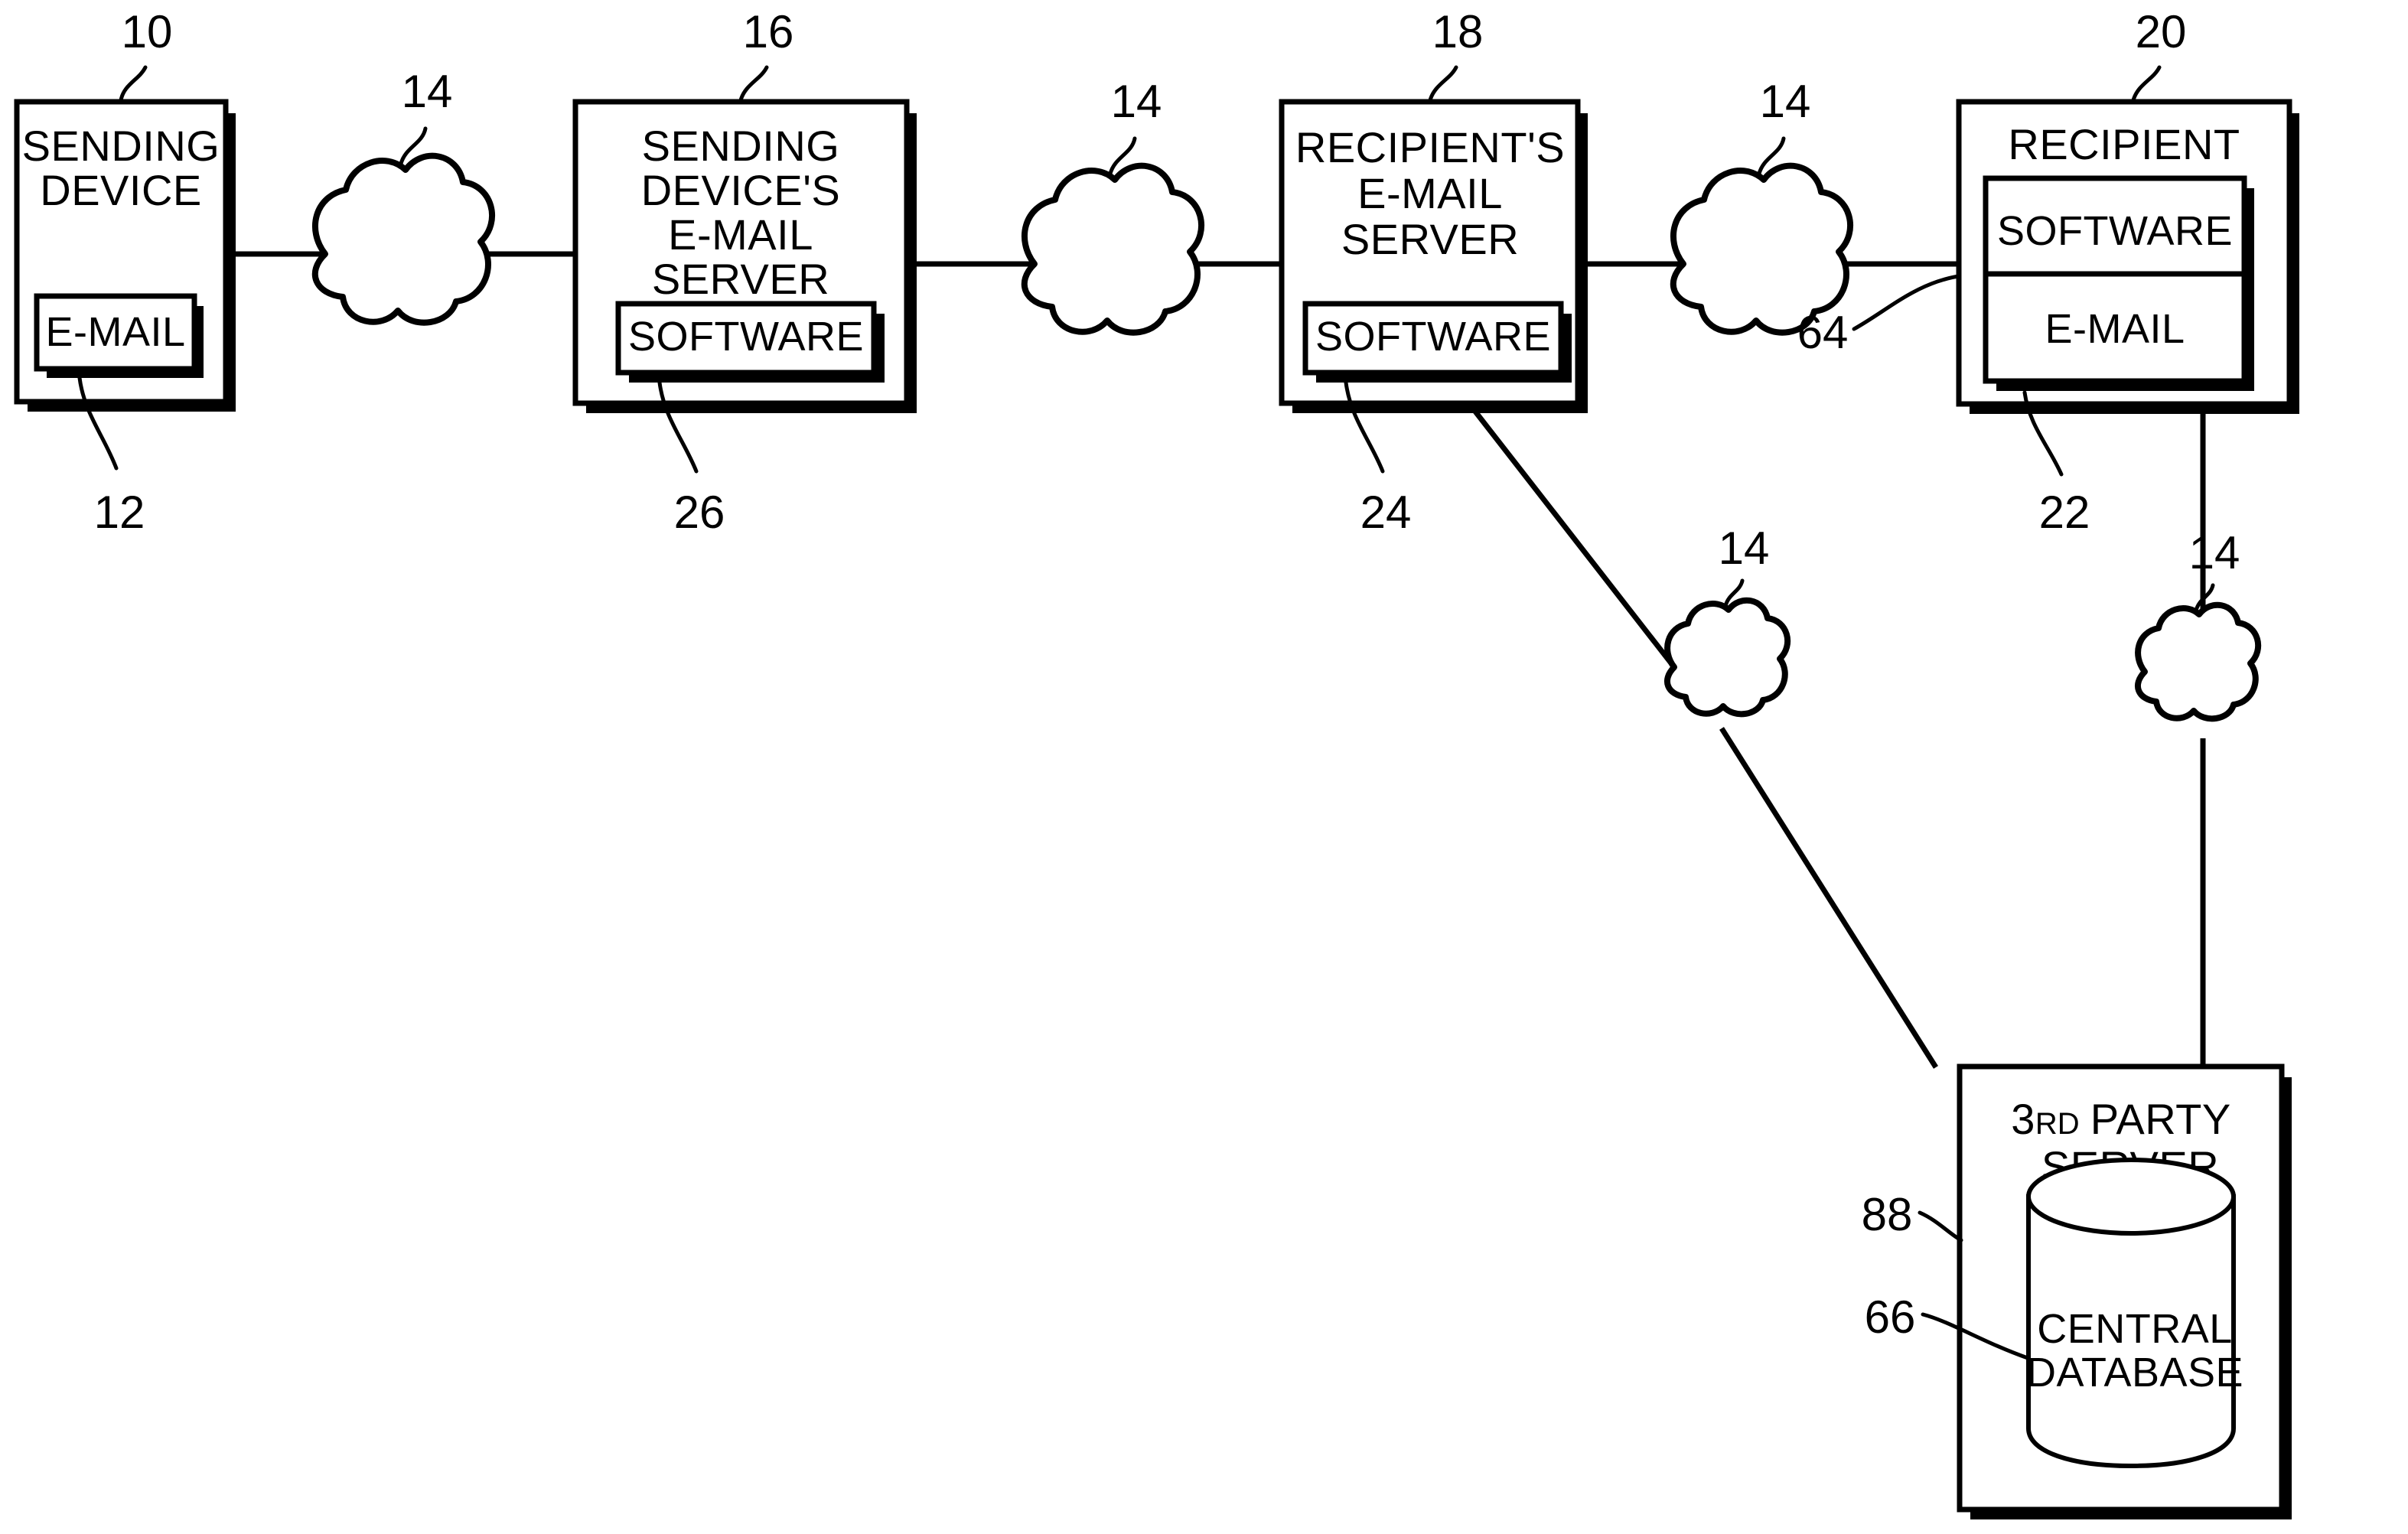  I want to click on ref-14-cloud2-label: 14, so click(1136, 101).